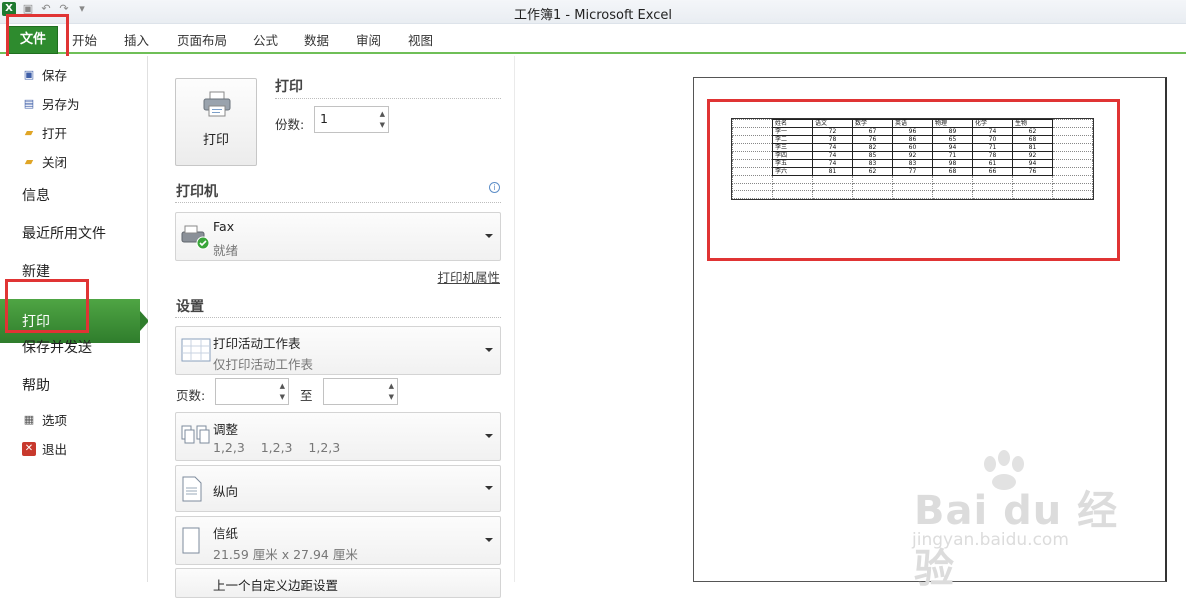  Describe the element at coordinates (289, 87) in the screenshot. I see `print-section-title: 打印` at that location.